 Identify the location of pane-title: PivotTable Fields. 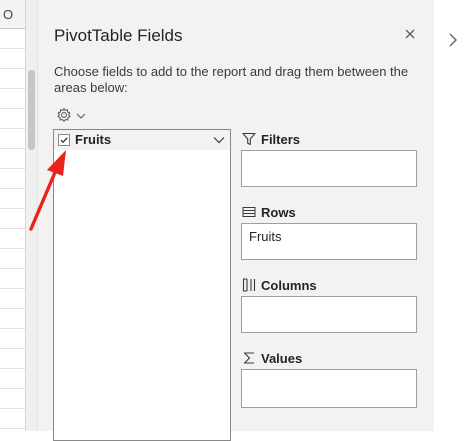
(118, 35).